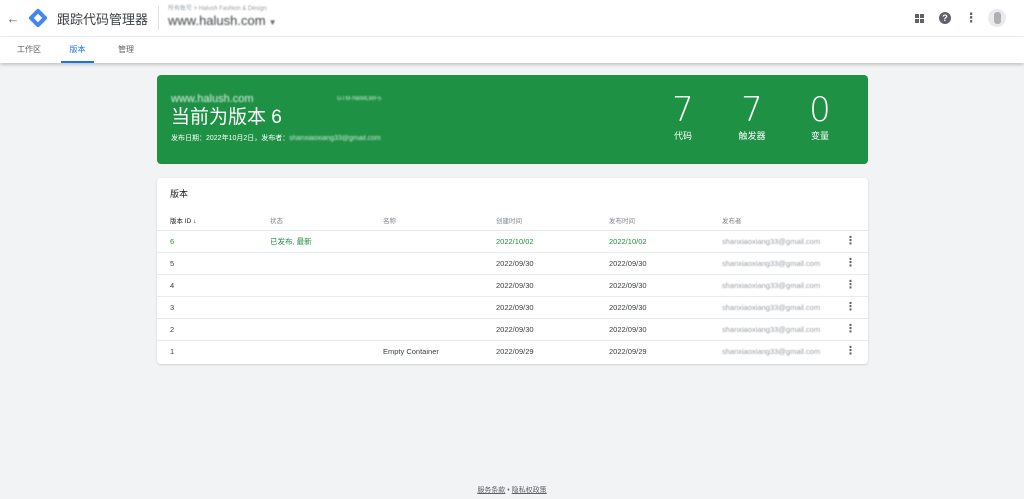 Image resolution: width=1024 pixels, height=499 pixels. Describe the element at coordinates (179, 194) in the screenshot. I see `versions-card-title: 版本` at that location.